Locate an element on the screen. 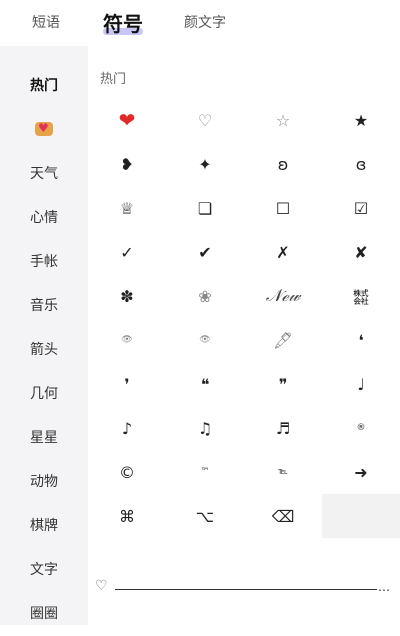  sidebar-item-weather: 天气 is located at coordinates (44, 174).